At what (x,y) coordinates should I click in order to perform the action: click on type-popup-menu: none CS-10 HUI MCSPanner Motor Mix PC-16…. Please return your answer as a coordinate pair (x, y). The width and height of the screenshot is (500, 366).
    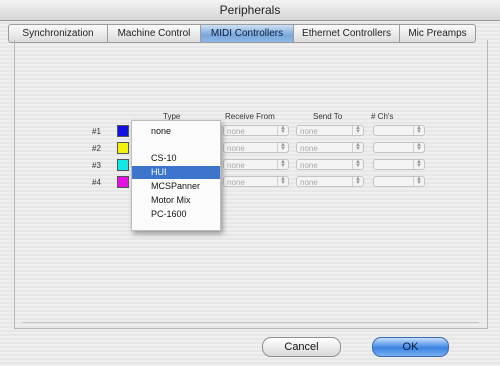
    Looking at the image, I should click on (176, 175).